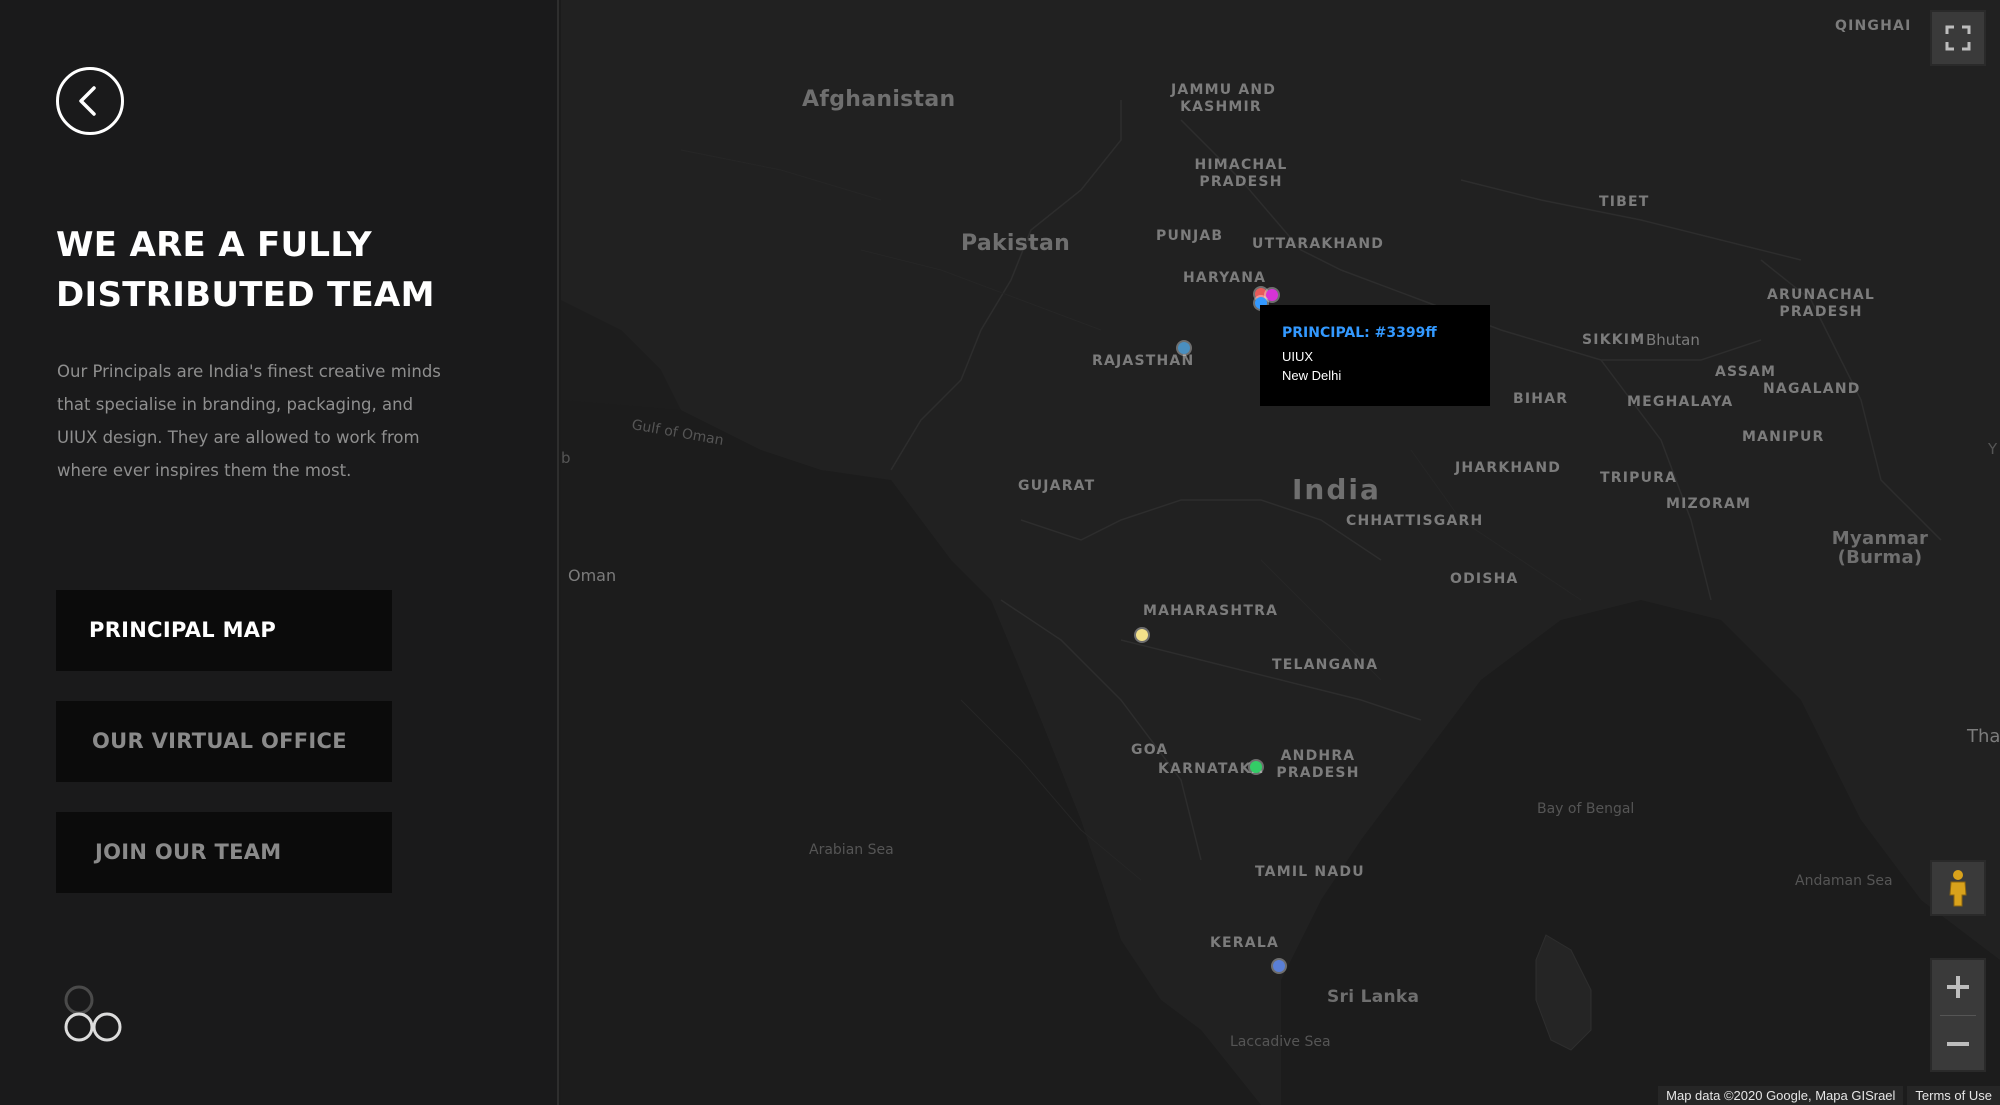 Image resolution: width=2000 pixels, height=1105 pixels. I want to click on map-label: Andaman Sea, so click(1844, 881).